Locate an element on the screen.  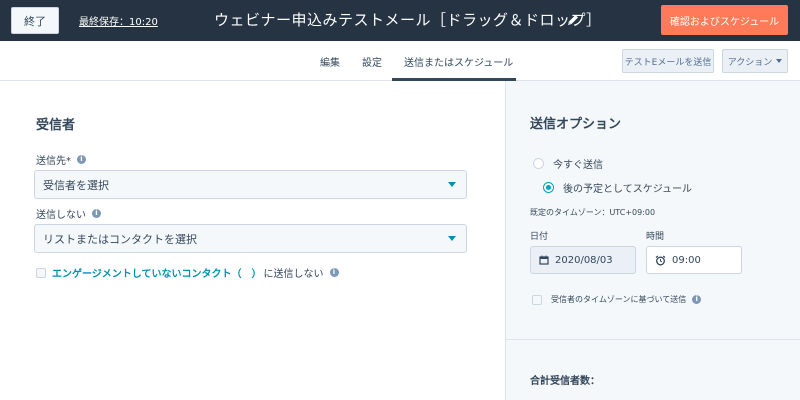
exit-button: 終了 is located at coordinates (35, 20).